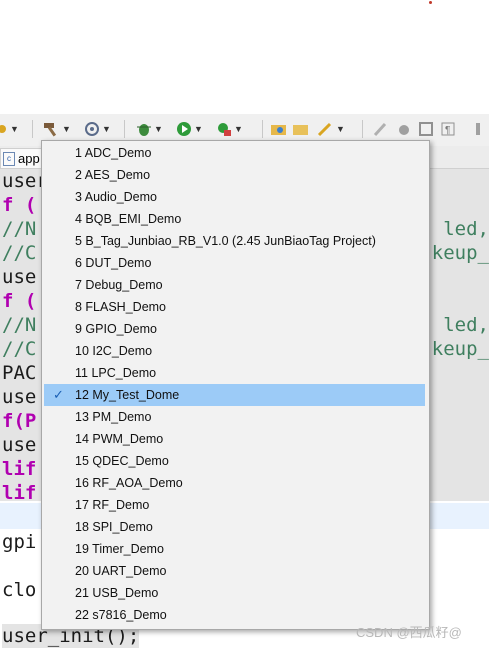 Image resolution: width=489 pixels, height=648 pixels. Describe the element at coordinates (234, 505) in the screenshot. I see `menu-item: 17 RF_Demo` at that location.